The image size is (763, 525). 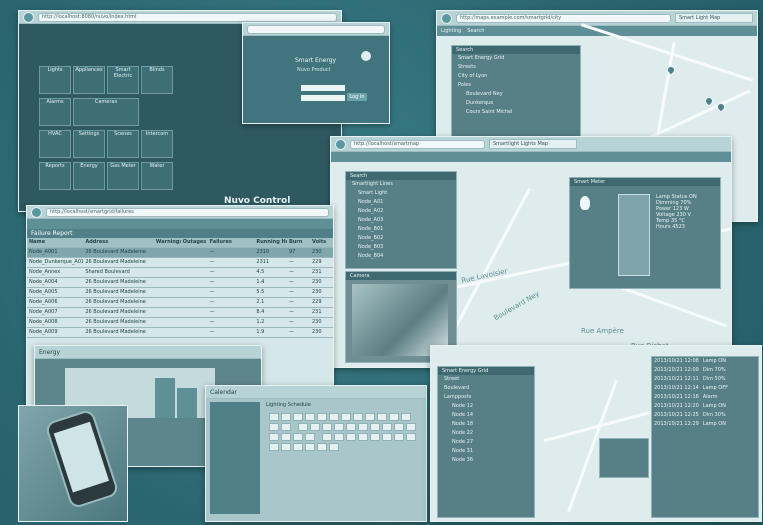 I want to click on dimmer-slider, so click(x=634, y=235).